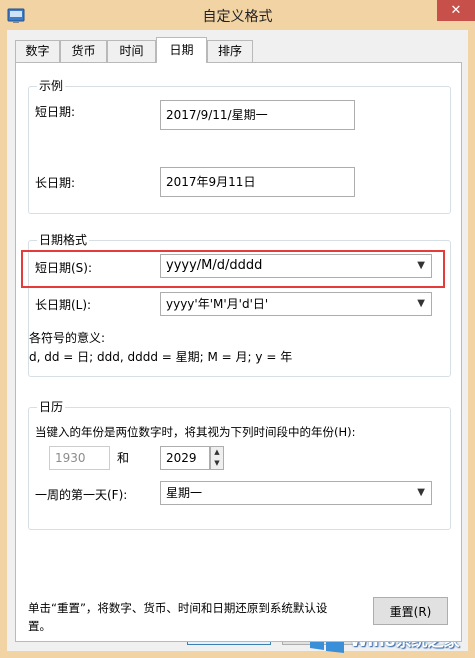  What do you see at coordinates (51, 407) in the screenshot?
I see `calendar-group-title: 日历` at bounding box center [51, 407].